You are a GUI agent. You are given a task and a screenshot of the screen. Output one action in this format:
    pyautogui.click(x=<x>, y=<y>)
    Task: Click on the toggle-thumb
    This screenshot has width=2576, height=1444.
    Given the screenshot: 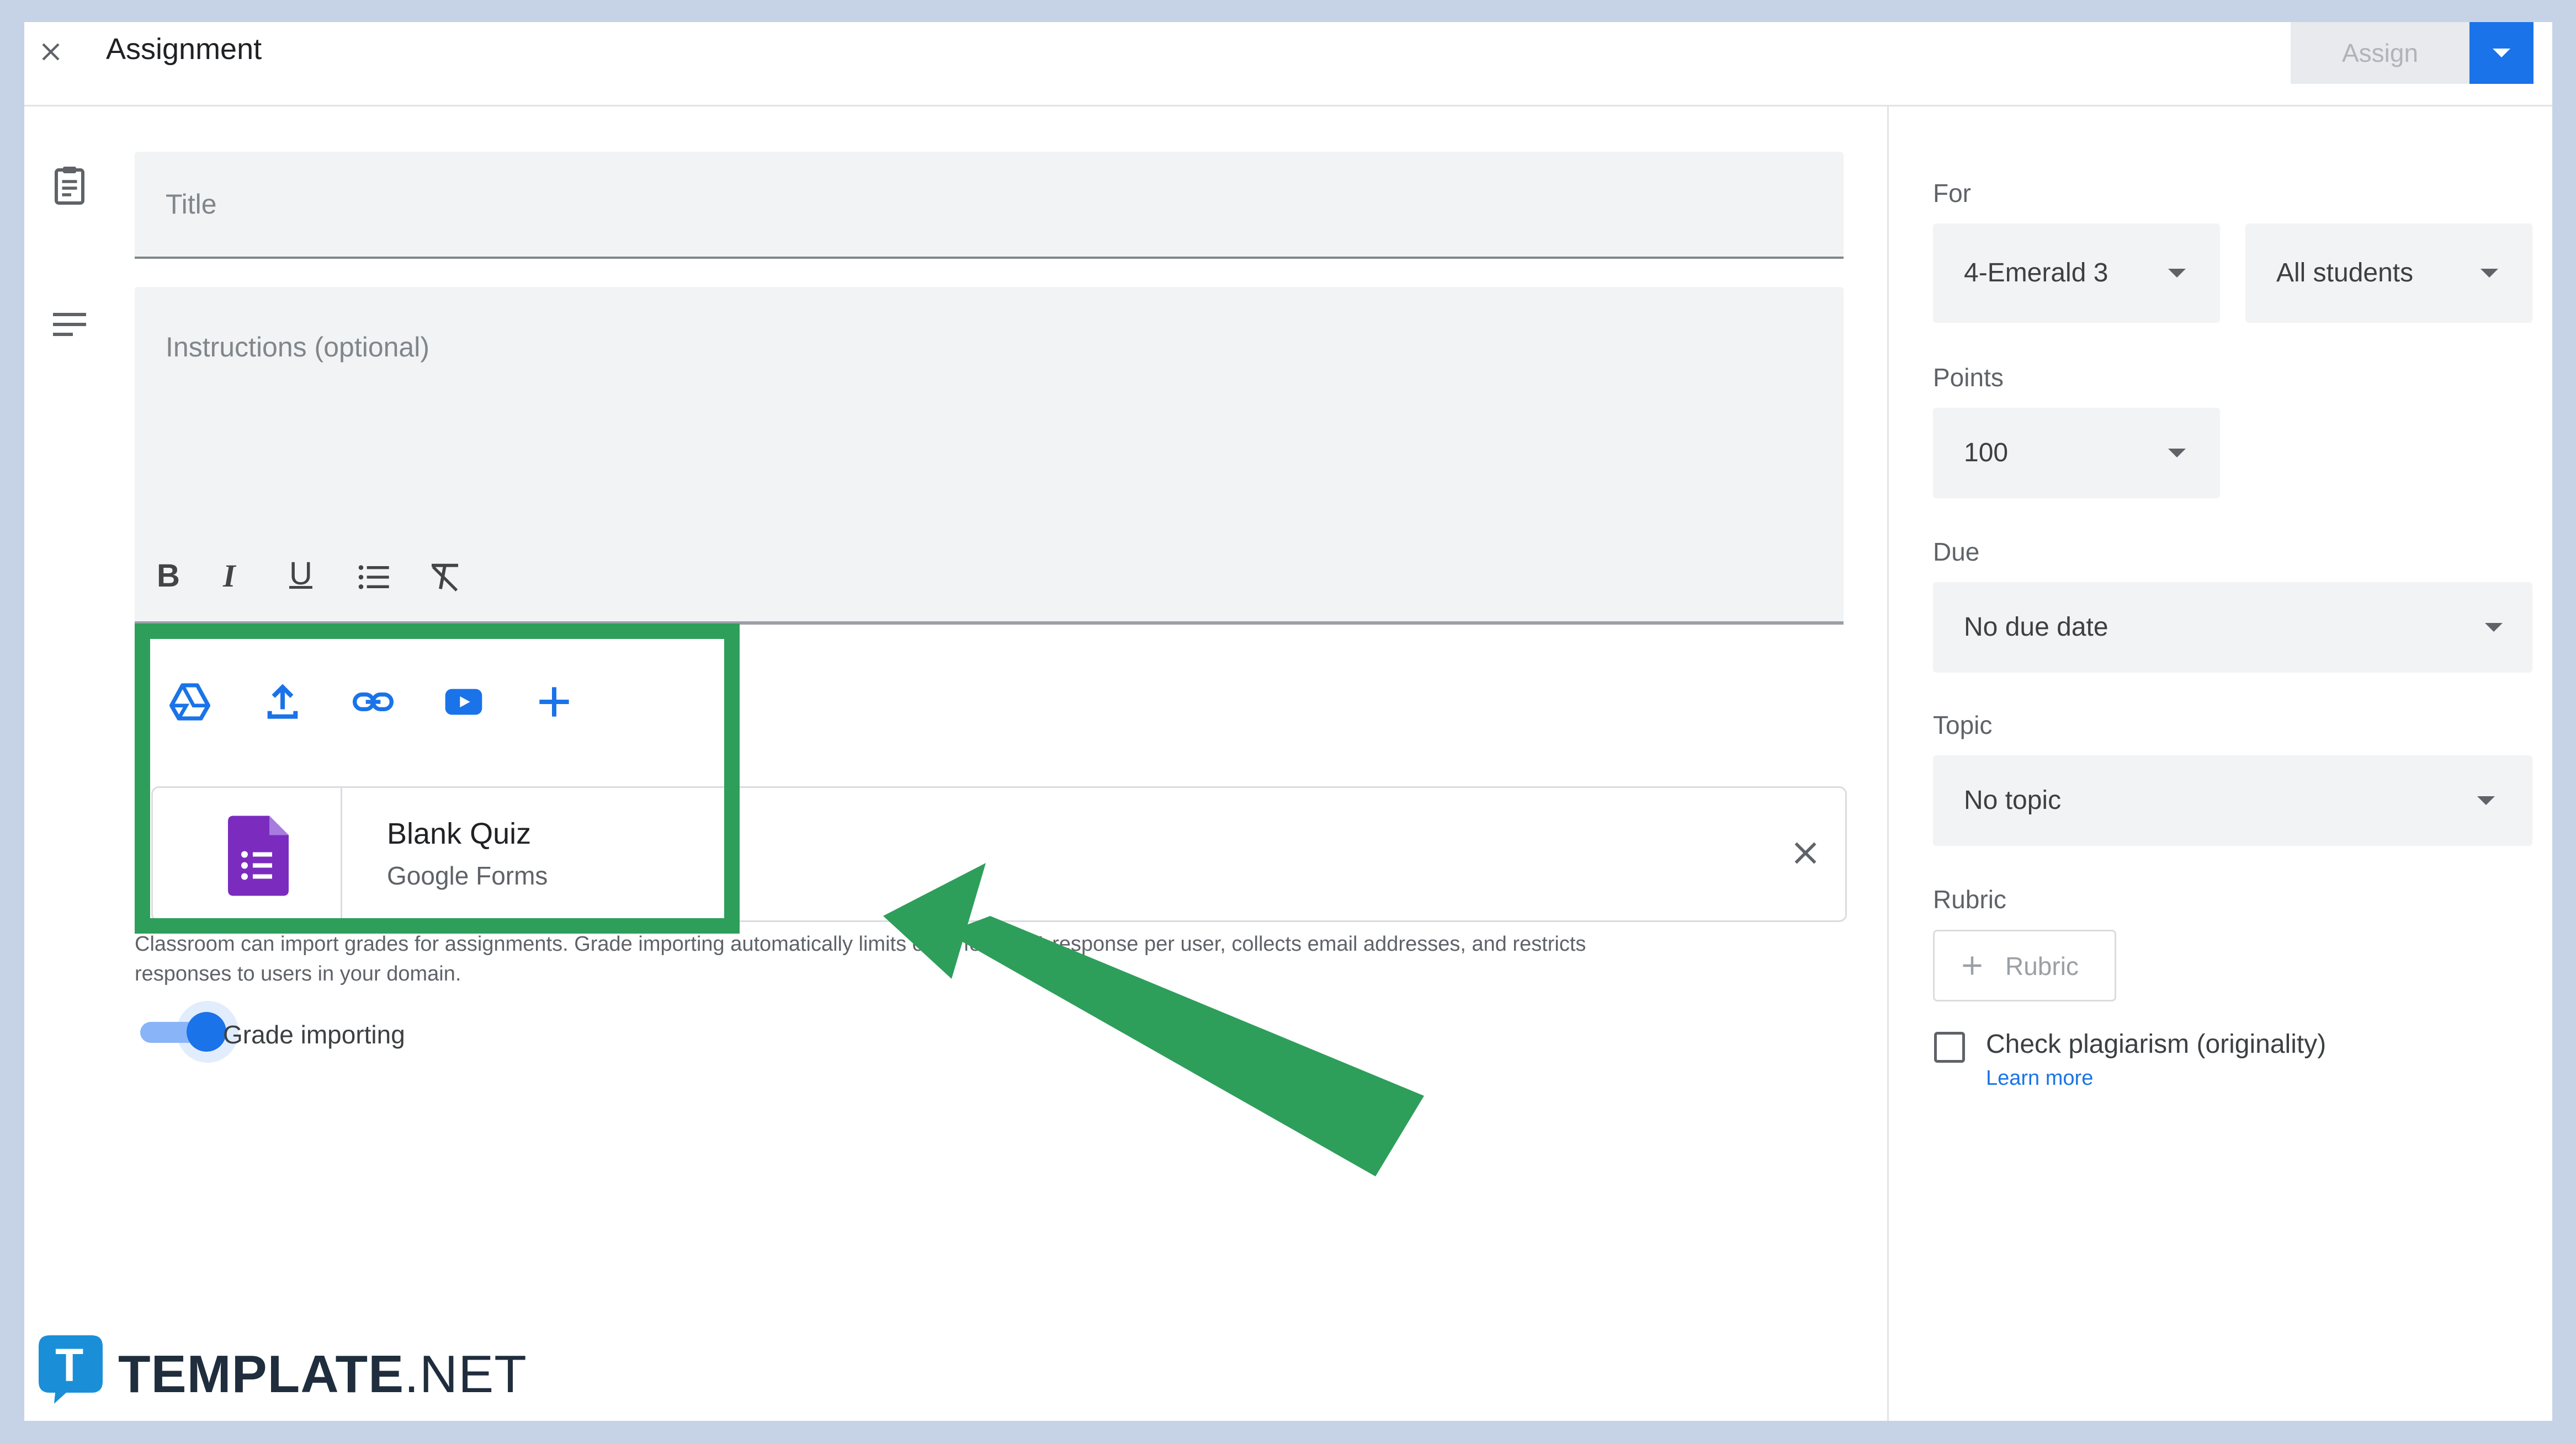 What is the action you would take?
    pyautogui.click(x=206, y=1032)
    